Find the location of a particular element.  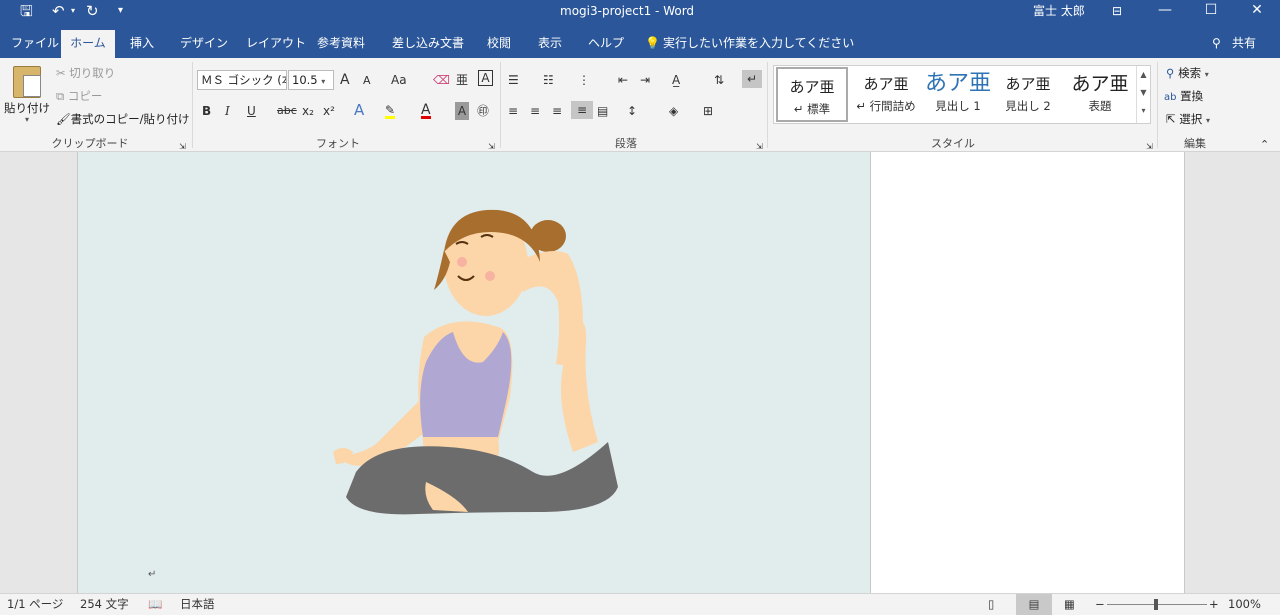

character-border-icon: A is located at coordinates (485, 78).